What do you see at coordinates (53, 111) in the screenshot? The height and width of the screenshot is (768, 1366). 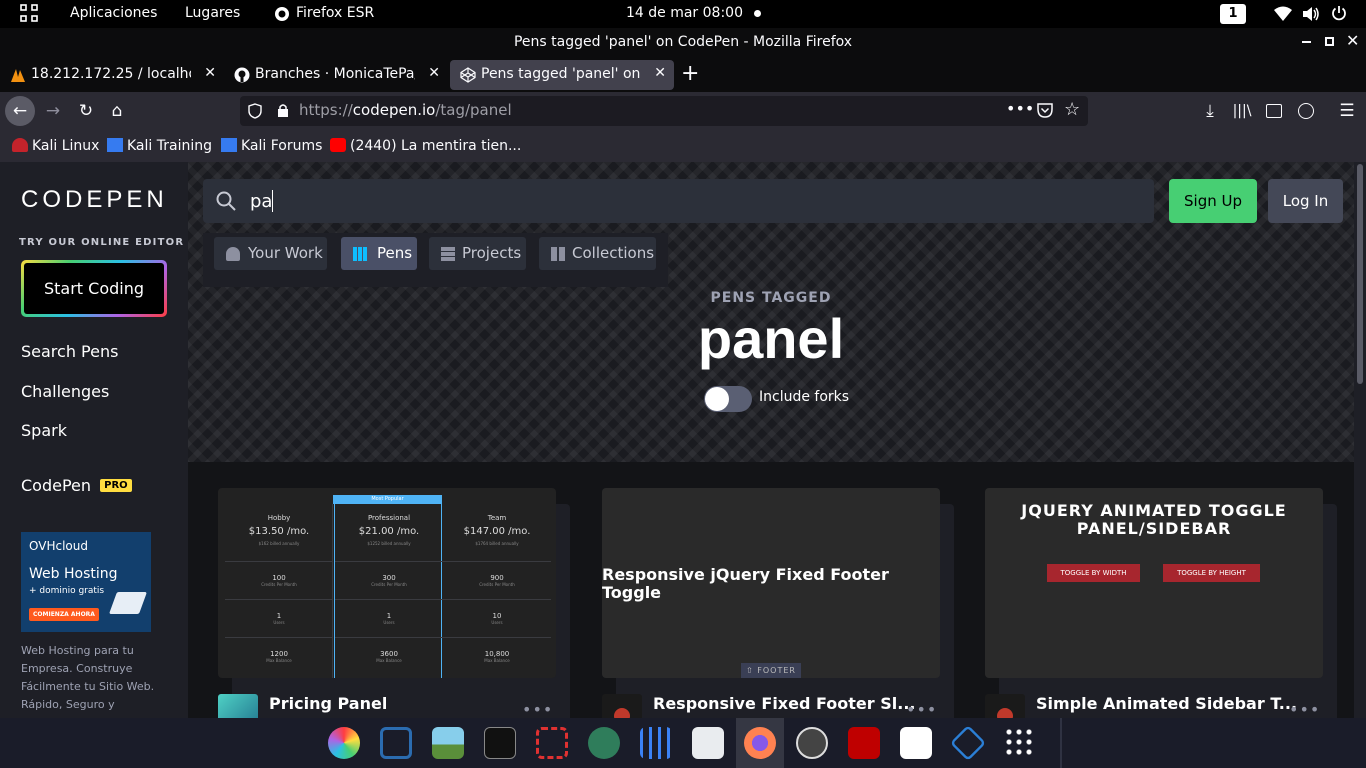 I see `forward-button: →` at bounding box center [53, 111].